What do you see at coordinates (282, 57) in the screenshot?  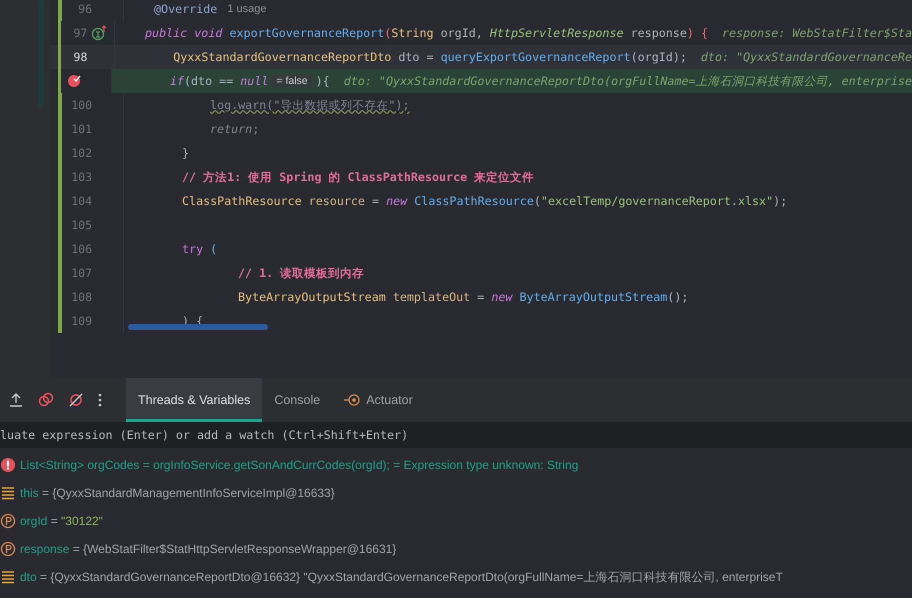 I see `code-token: QyxxStandardGovernanceReportDto` at bounding box center [282, 57].